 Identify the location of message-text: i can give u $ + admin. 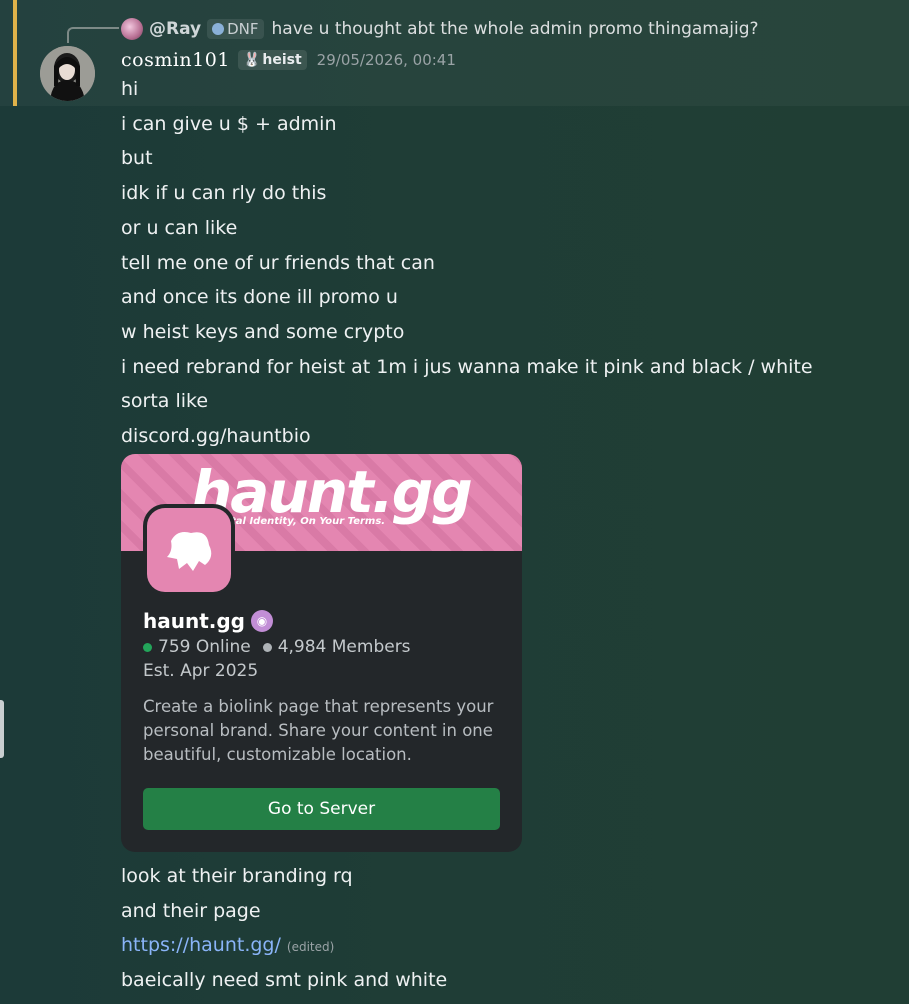
(229, 124).